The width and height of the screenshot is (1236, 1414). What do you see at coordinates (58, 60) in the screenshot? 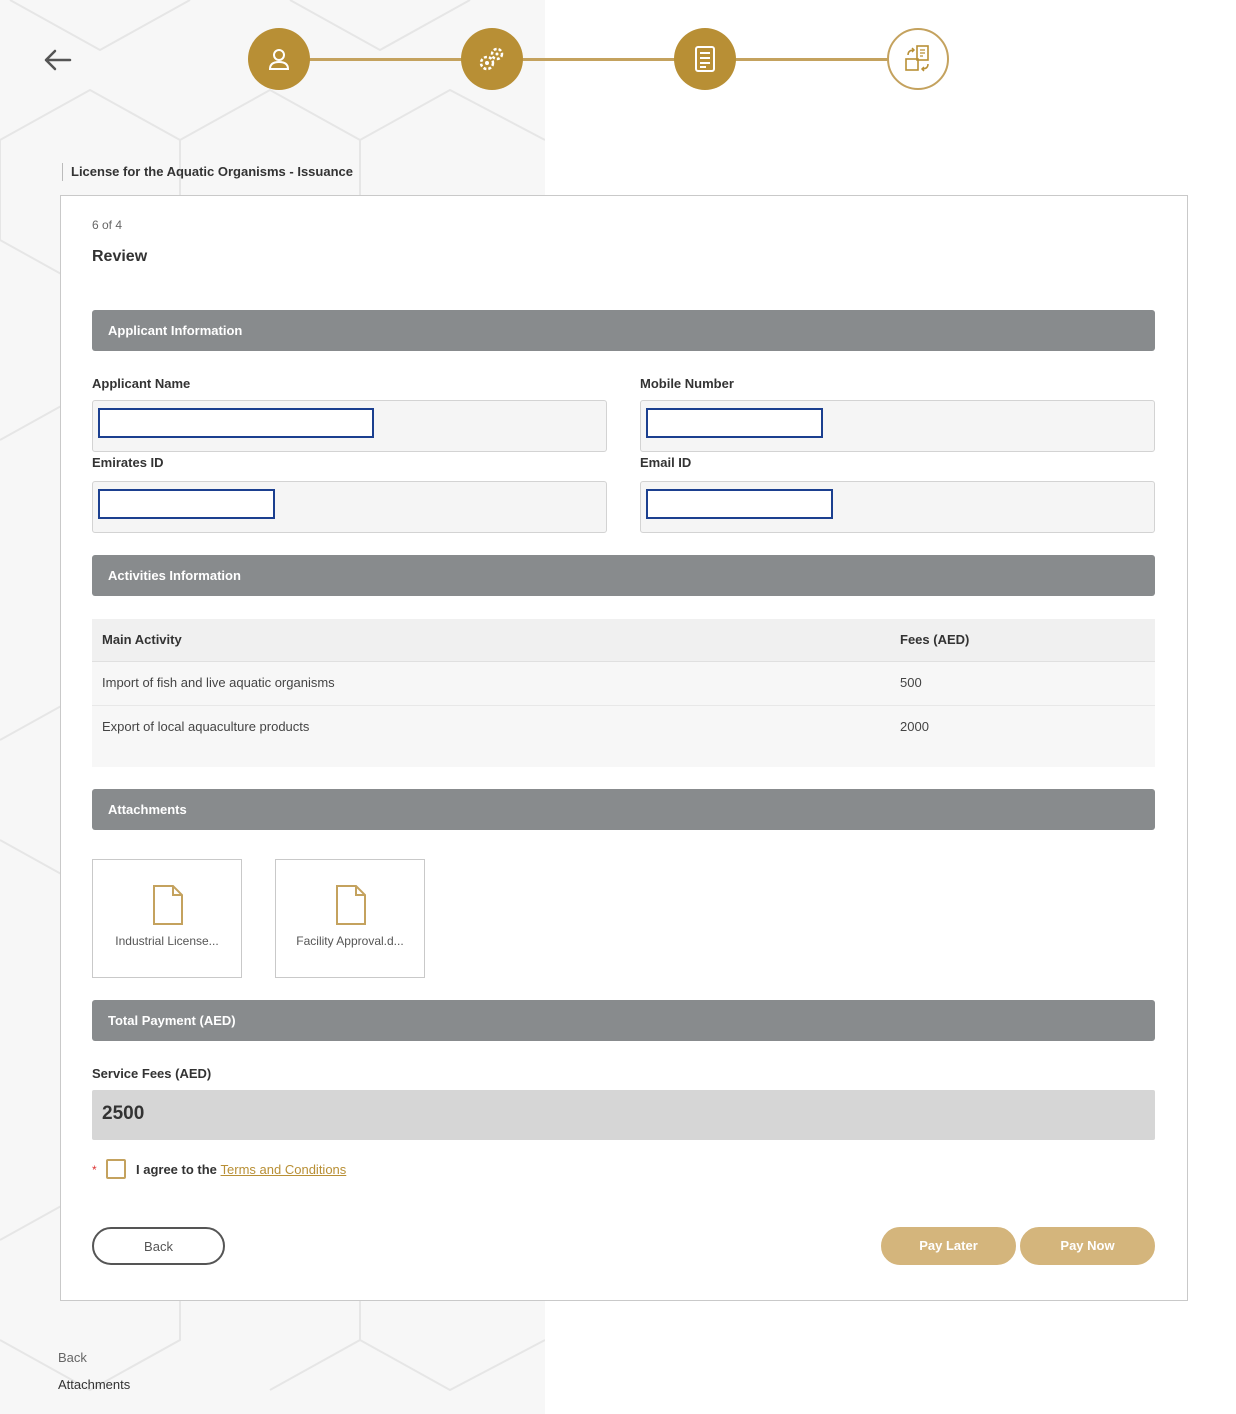
I see `back-arrow-icon` at bounding box center [58, 60].